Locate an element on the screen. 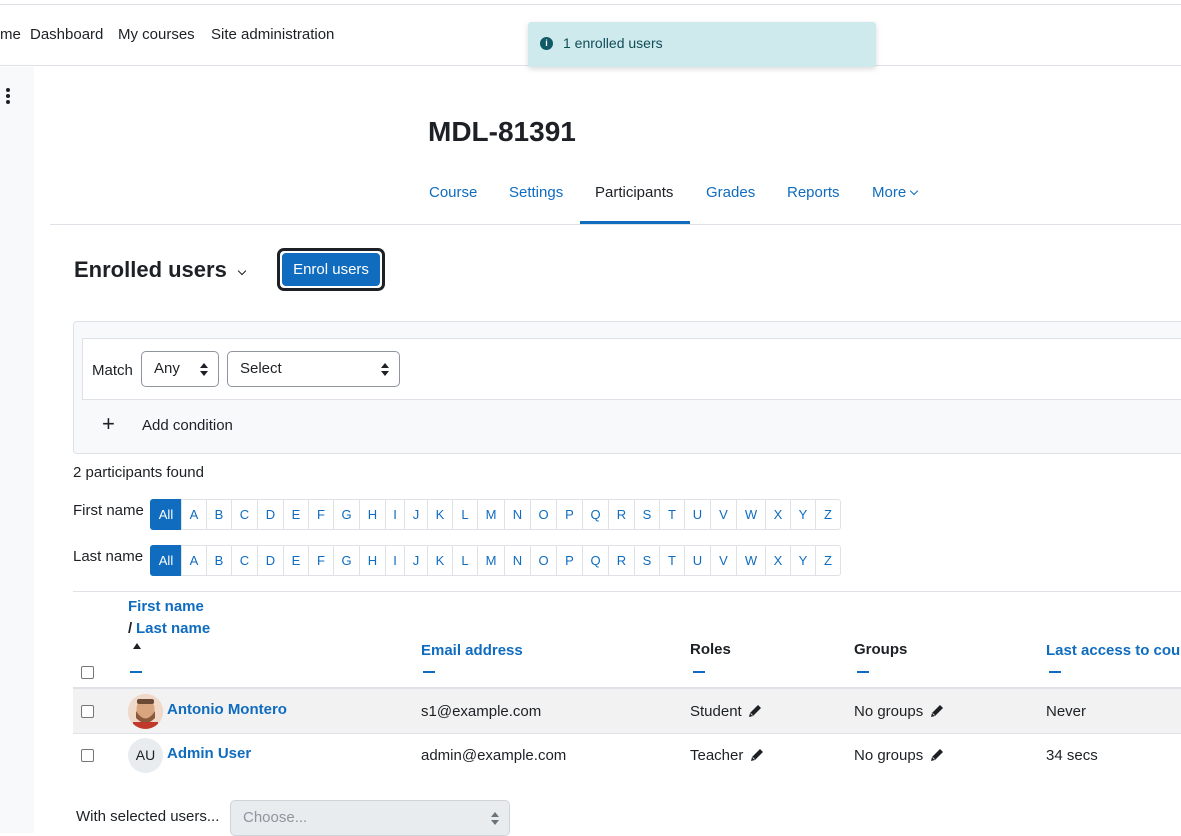 The width and height of the screenshot is (1181, 836). avatar: AU is located at coordinates (145, 755).